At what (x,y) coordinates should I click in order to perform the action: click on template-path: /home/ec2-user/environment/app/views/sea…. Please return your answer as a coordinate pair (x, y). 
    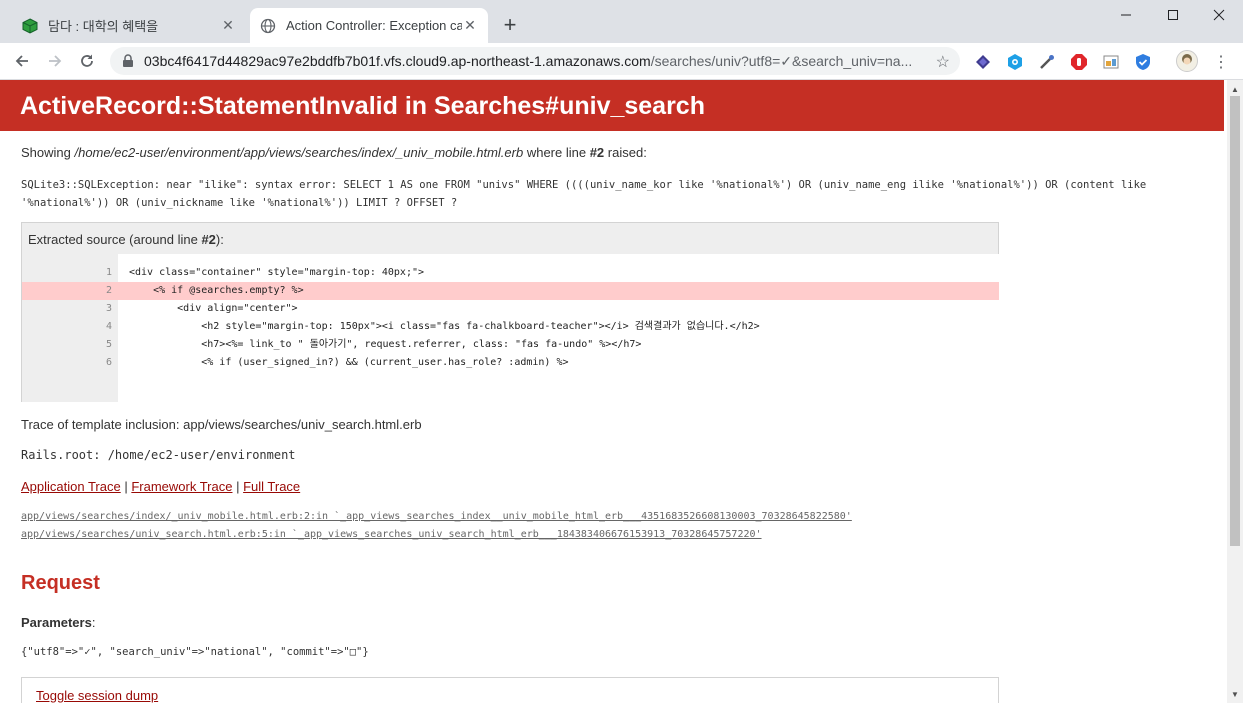
    Looking at the image, I should click on (299, 152).